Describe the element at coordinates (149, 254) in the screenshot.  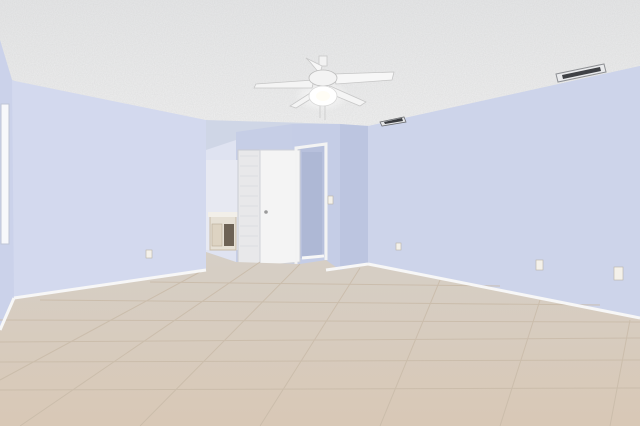
I see `outlet-left-wall` at that location.